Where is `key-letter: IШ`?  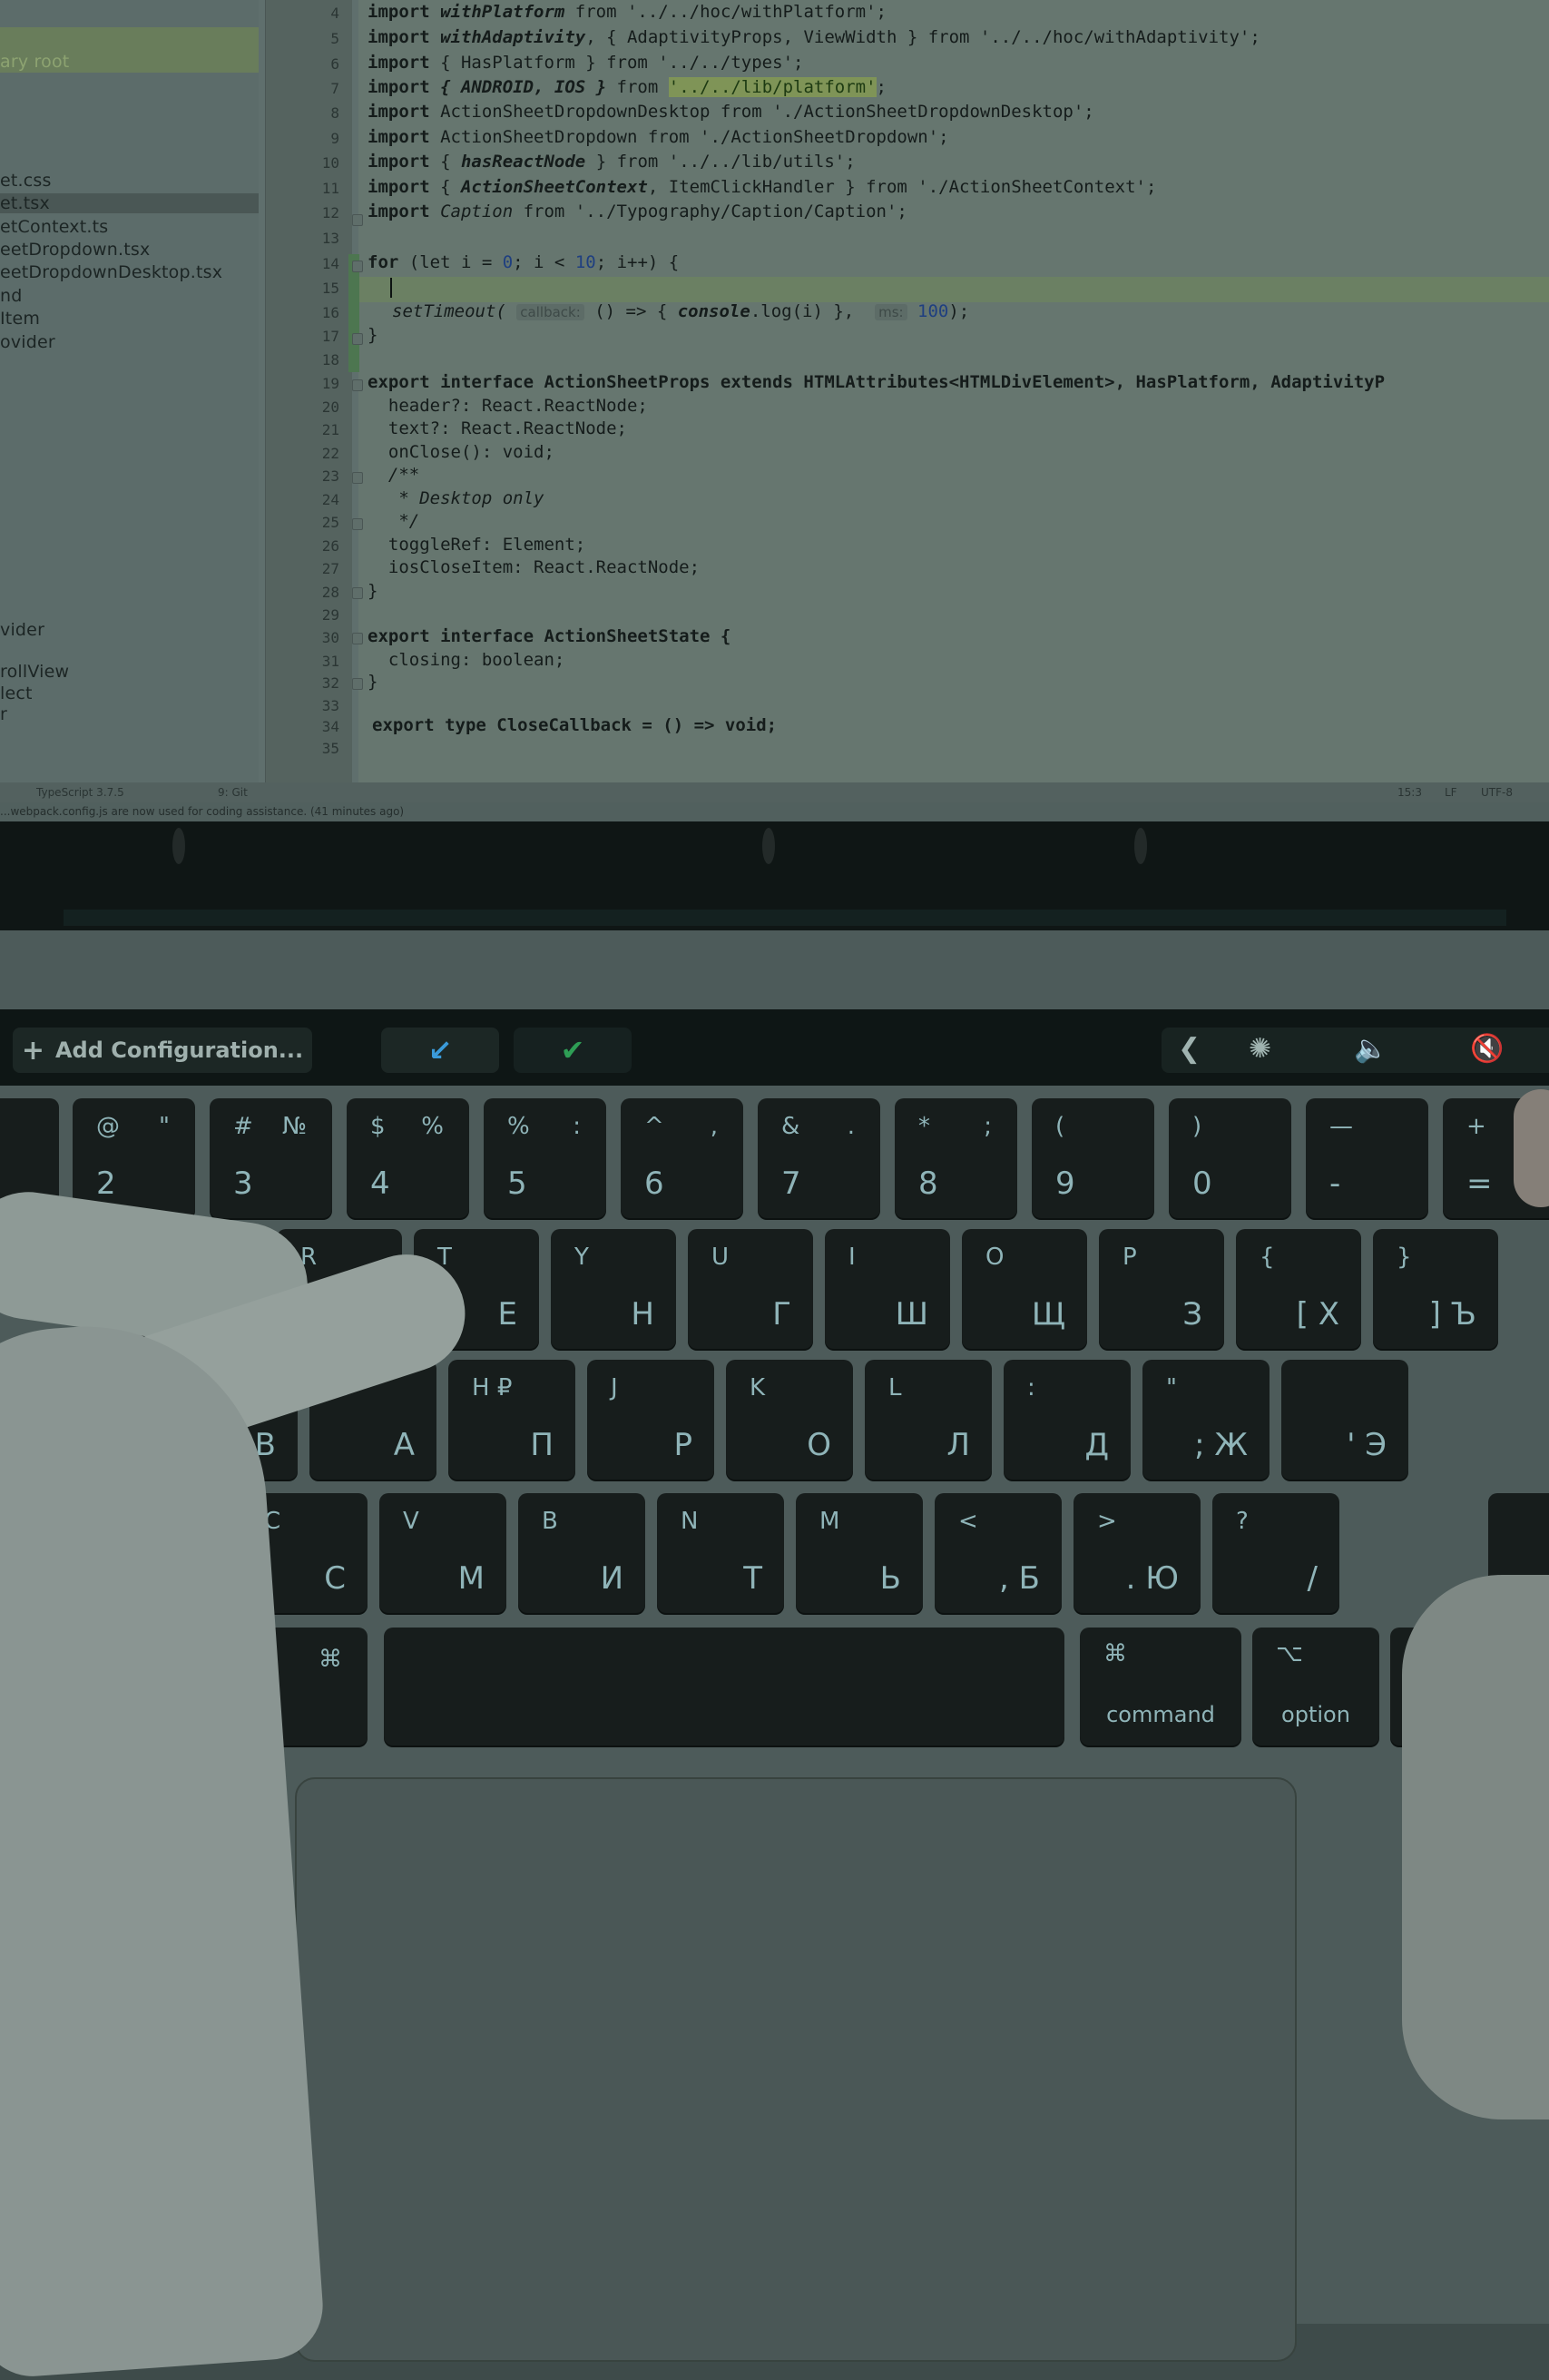 key-letter: IШ is located at coordinates (888, 1289).